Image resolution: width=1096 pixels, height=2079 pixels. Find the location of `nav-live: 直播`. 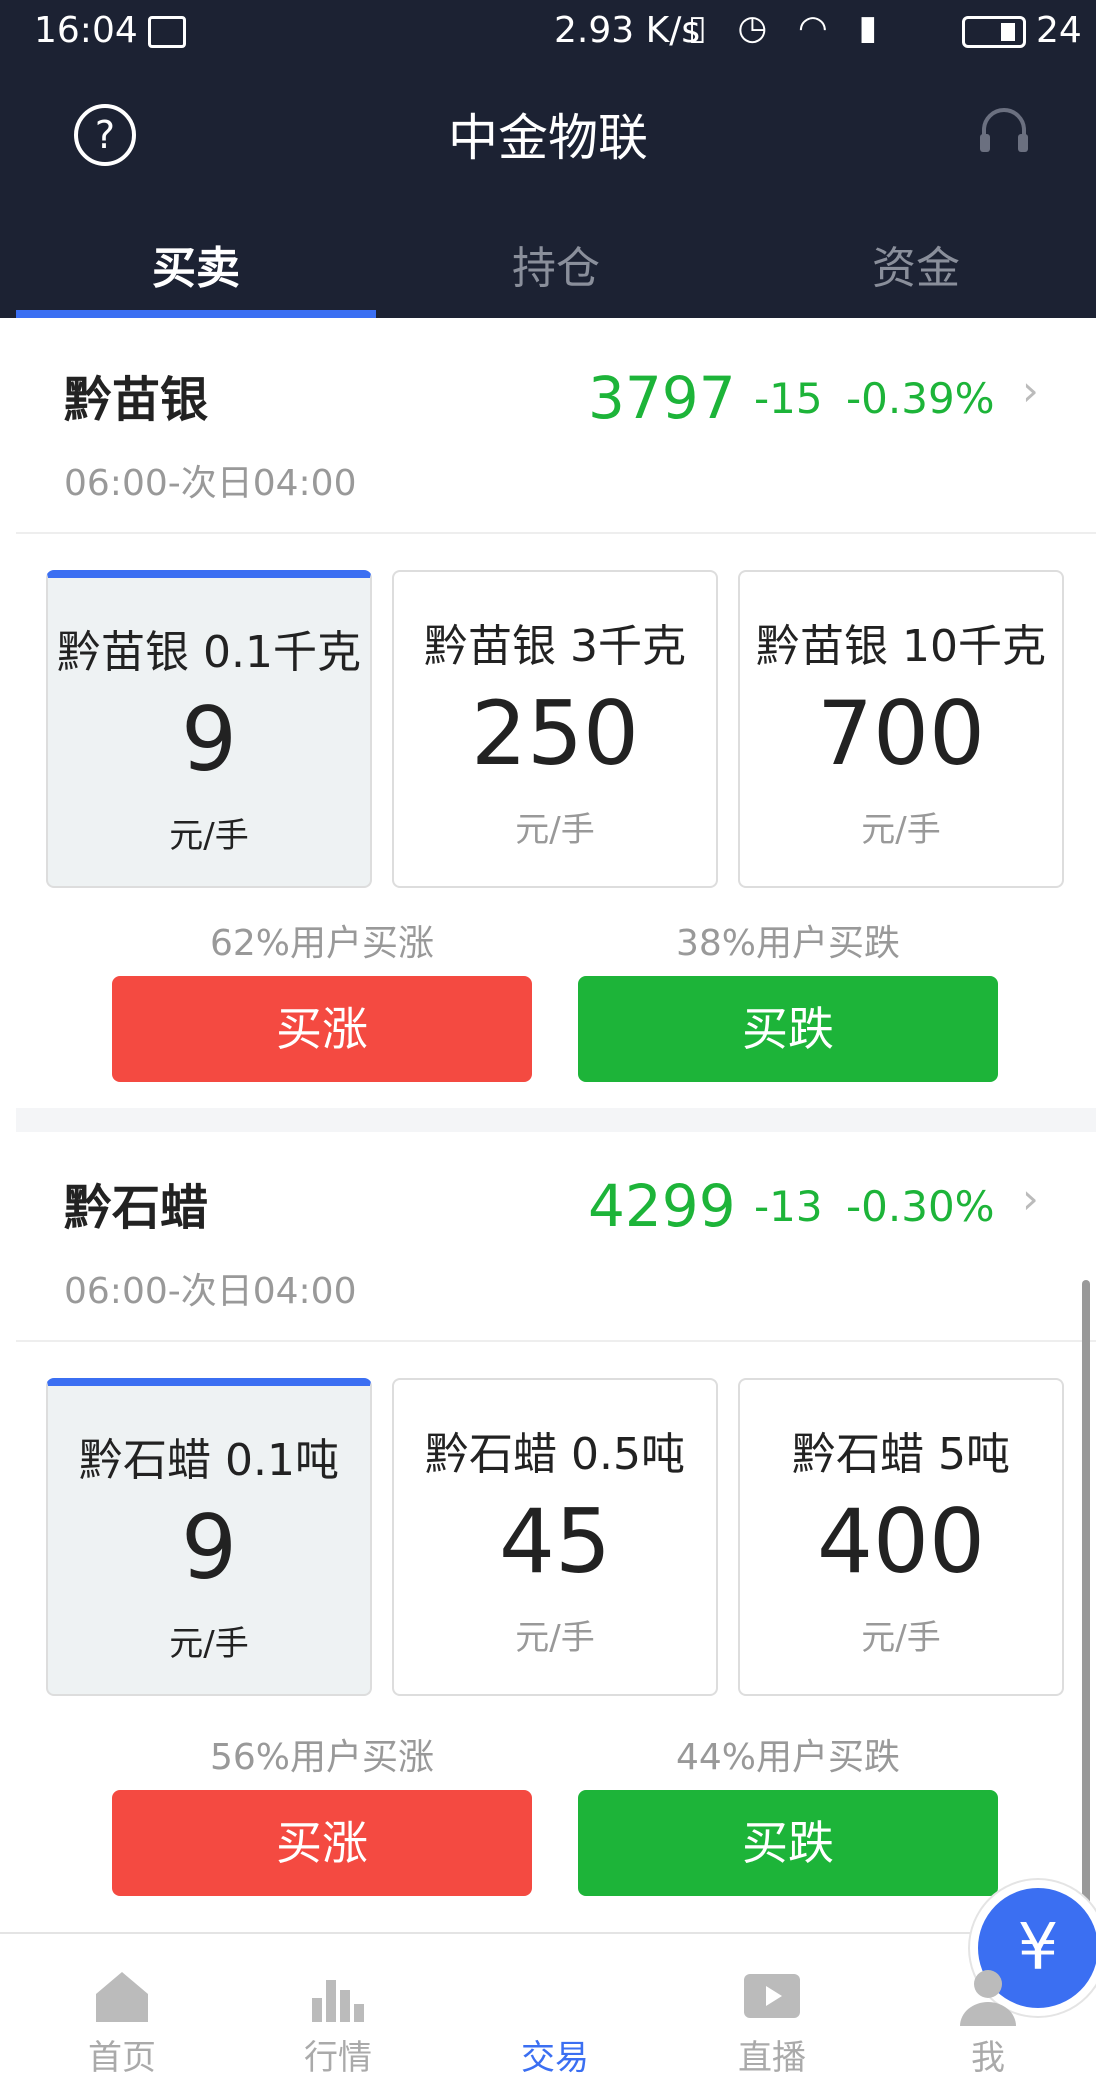

nav-live: 直播 is located at coordinates (772, 2006).